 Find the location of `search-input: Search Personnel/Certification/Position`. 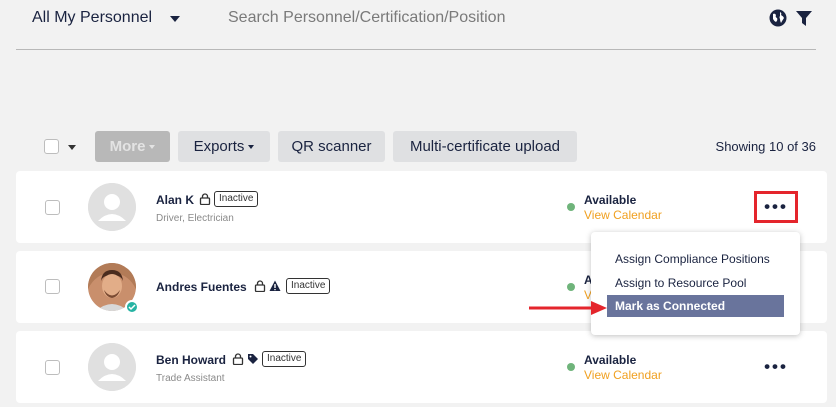

search-input: Search Personnel/Certification/Position is located at coordinates (366, 18).